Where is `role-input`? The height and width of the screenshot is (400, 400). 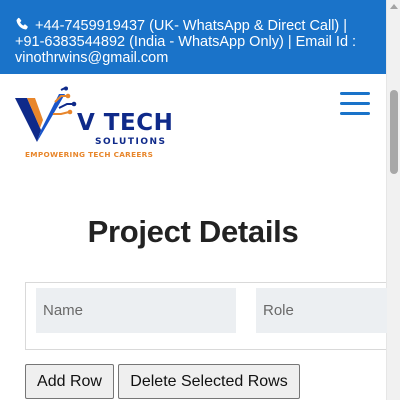 role-input is located at coordinates (321, 310).